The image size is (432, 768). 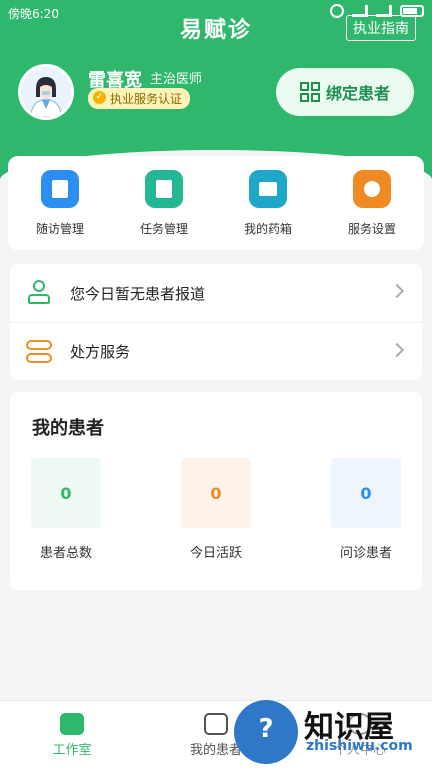 What do you see at coordinates (99, 97) in the screenshot?
I see `verified-icon: ✓` at bounding box center [99, 97].